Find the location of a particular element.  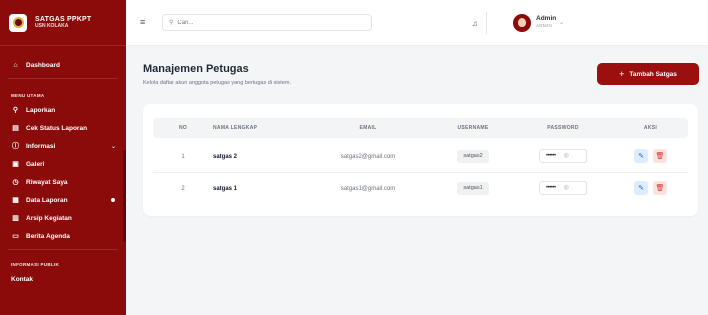

user-menu: Admin ADMIN is located at coordinates (546, 21).